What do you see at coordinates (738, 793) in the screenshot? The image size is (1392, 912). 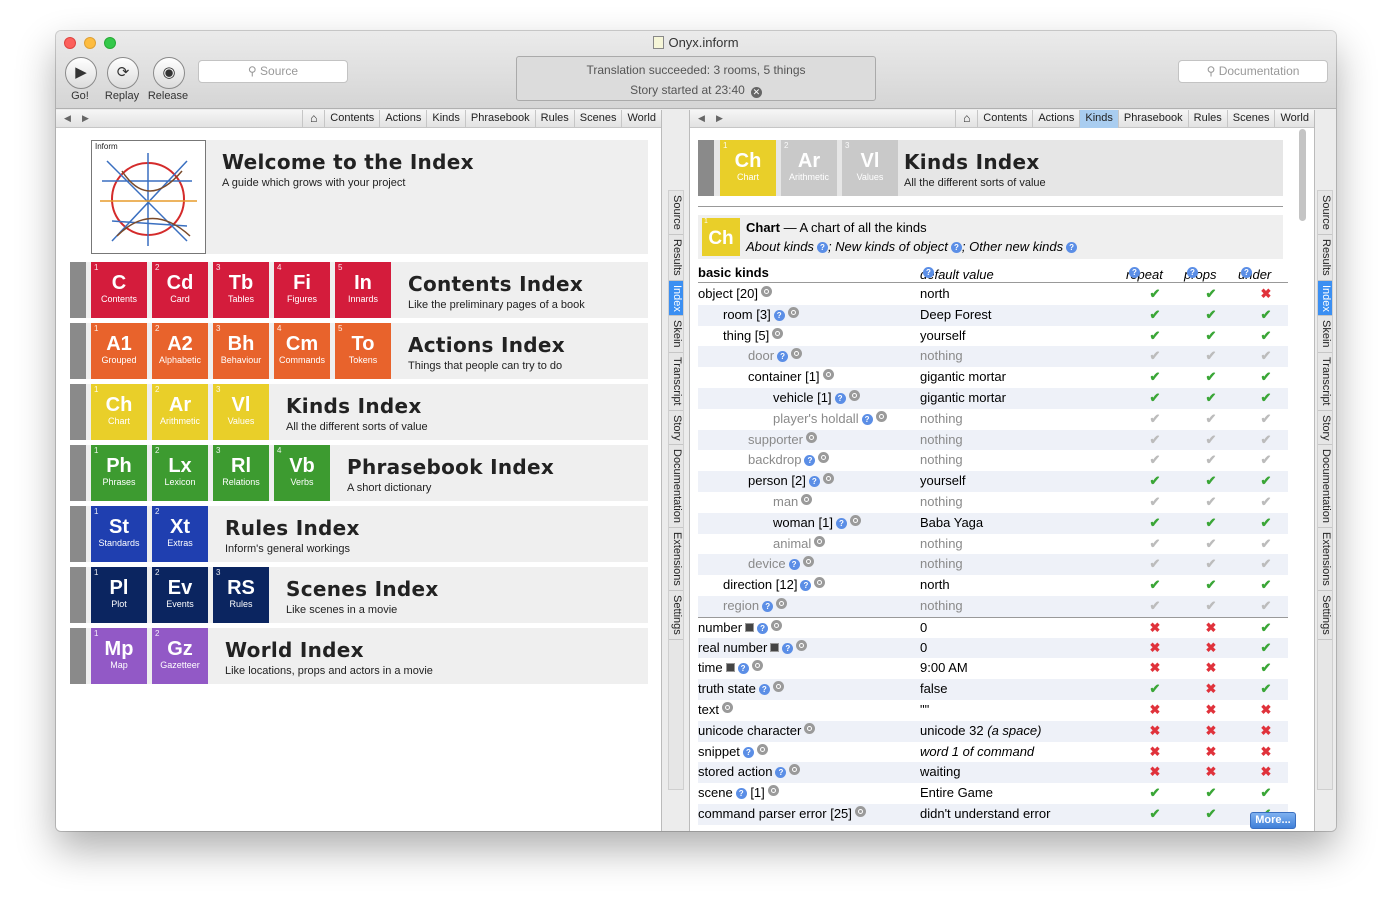 I see `kind-name: scene? [1]` at bounding box center [738, 793].